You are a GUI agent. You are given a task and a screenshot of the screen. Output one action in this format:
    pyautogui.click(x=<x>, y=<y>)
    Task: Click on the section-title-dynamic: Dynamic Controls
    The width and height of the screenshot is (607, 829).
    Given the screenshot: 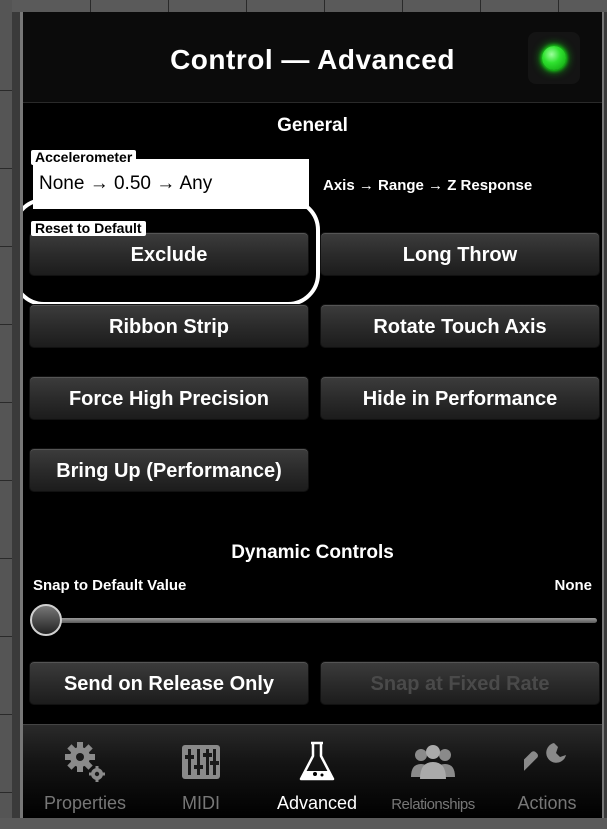 What is the action you would take?
    pyautogui.click(x=312, y=552)
    